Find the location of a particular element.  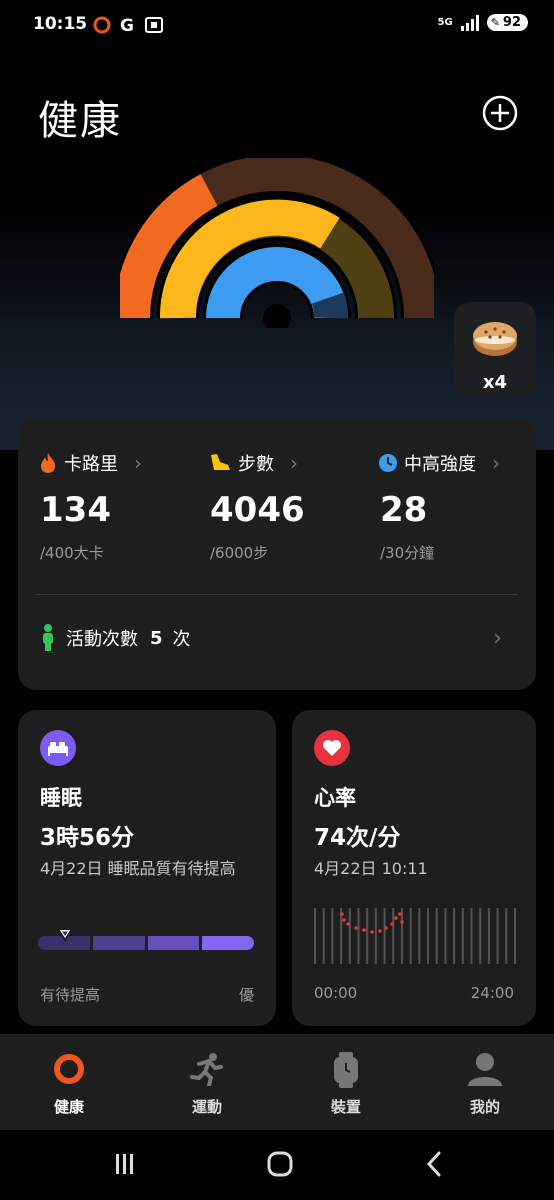

activity-unit: 次 is located at coordinates (181, 639).